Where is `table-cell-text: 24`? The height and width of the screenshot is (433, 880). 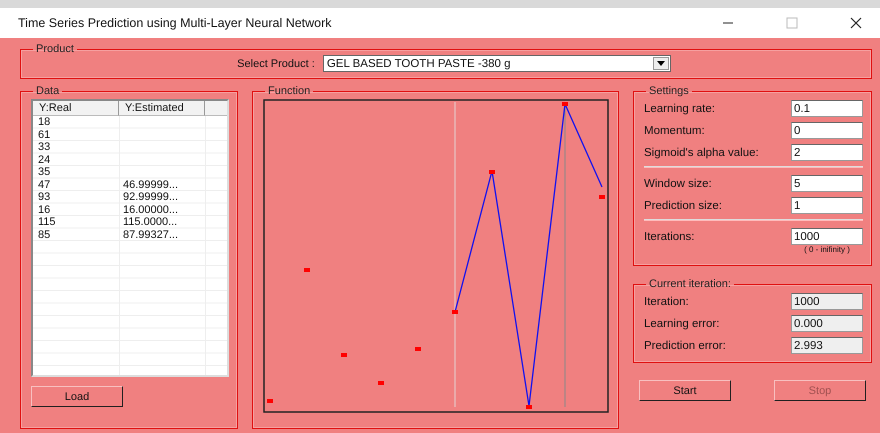 table-cell-text: 24 is located at coordinates (44, 160).